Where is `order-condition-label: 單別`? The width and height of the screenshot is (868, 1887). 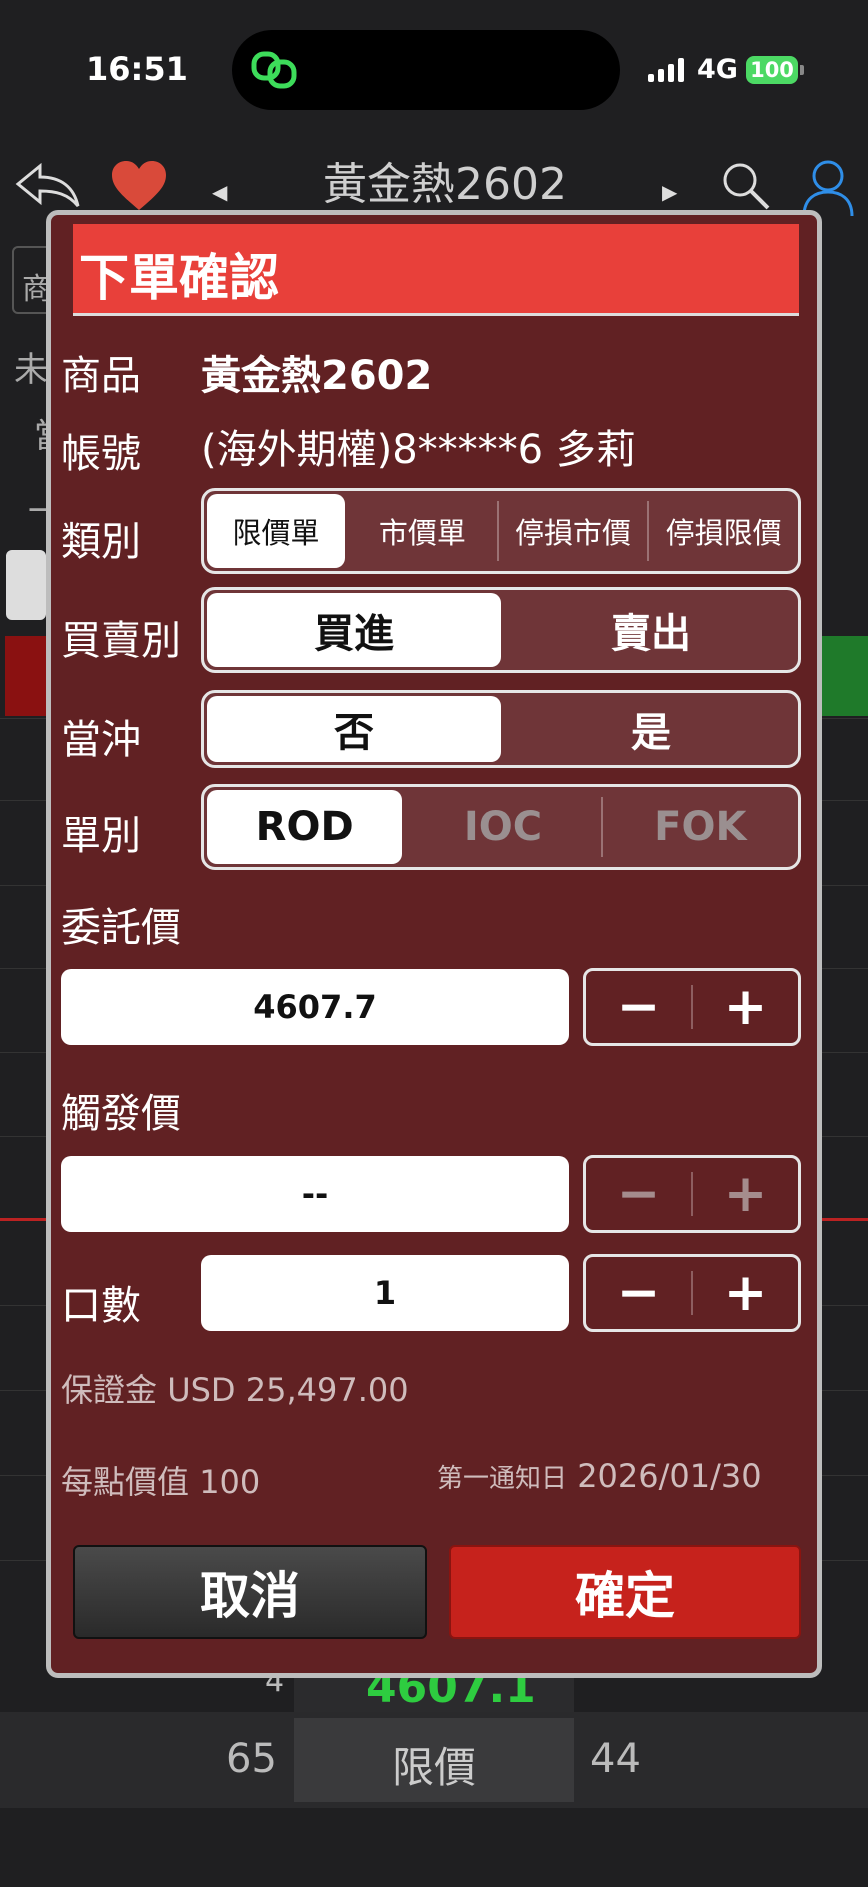 order-condition-label: 單別 is located at coordinates (101, 836).